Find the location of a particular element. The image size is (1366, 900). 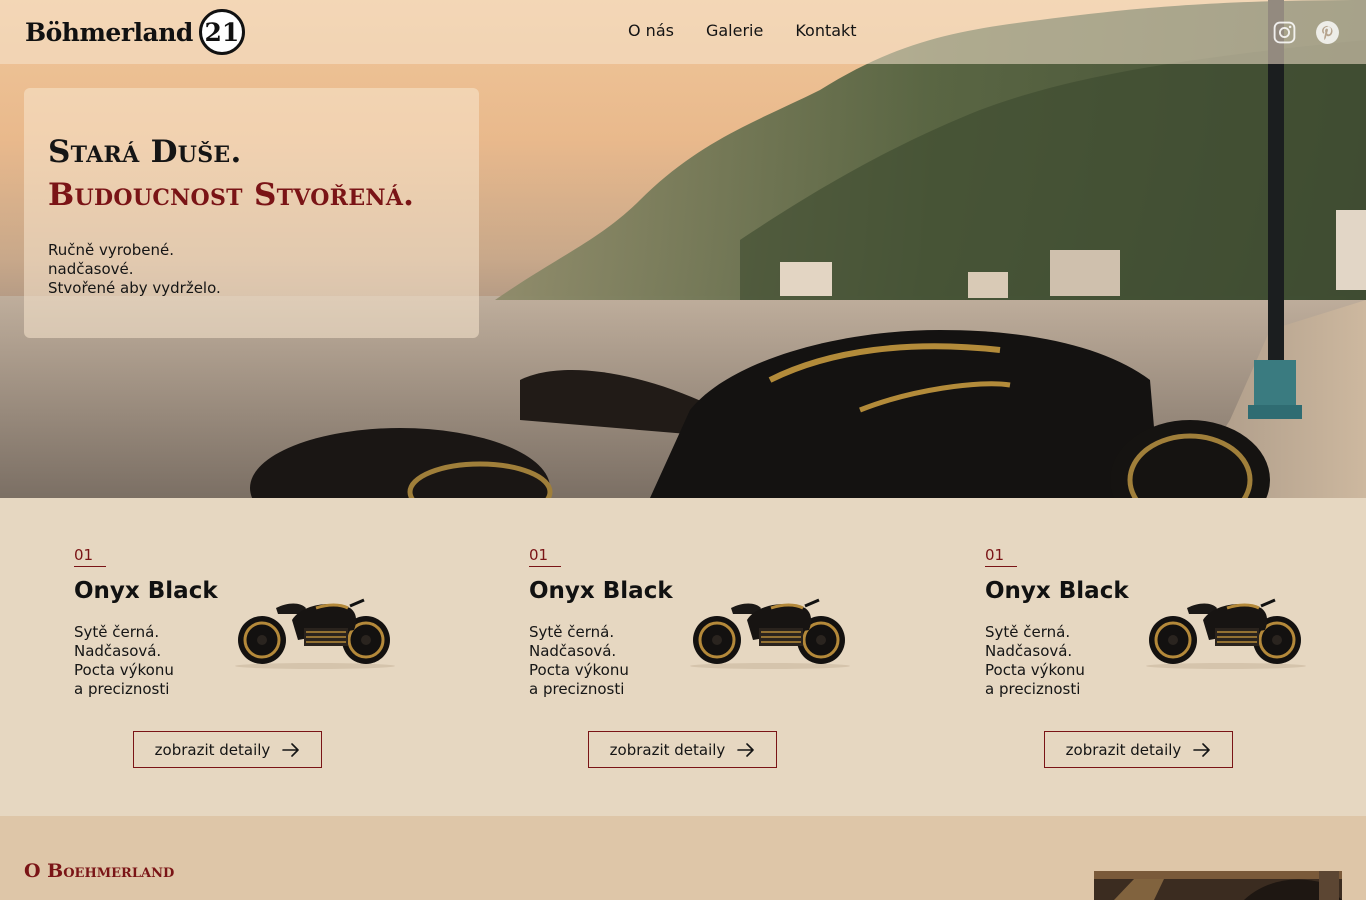

hero-tagline-line: Ručně vyrobené. is located at coordinates (111, 250).